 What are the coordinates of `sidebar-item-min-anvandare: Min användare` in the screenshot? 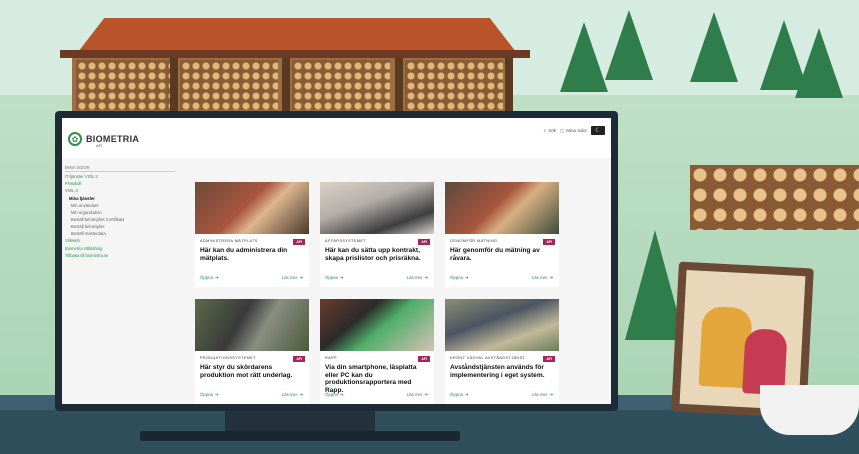 It's located at (120, 205).